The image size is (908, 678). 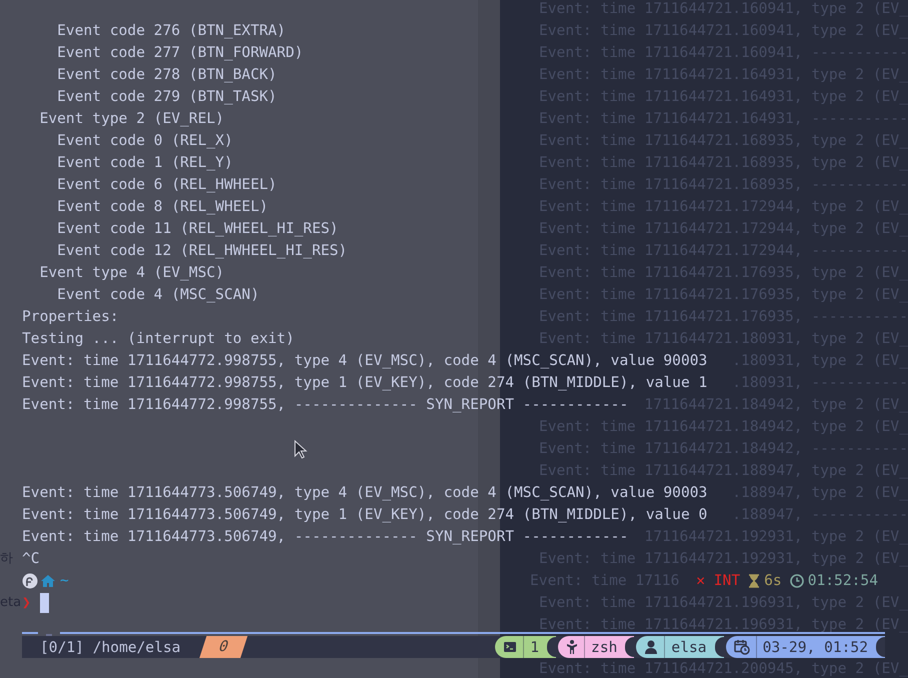 I want to click on output-line: Event: time 1711644773.506749, type 4 (EV_MSC), code 4 (MSC_SCAN), value 90003, so click(x=365, y=493).